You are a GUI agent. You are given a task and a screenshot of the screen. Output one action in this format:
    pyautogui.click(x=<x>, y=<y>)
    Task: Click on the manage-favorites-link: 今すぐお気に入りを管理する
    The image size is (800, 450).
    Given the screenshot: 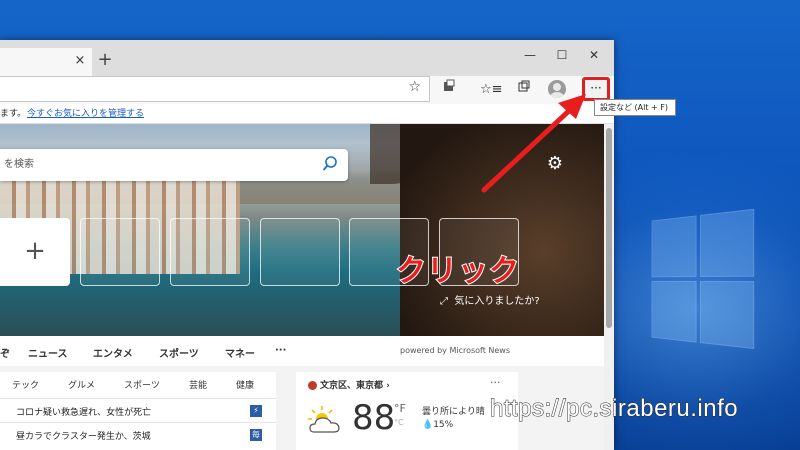 What is the action you would take?
    pyautogui.click(x=85, y=114)
    